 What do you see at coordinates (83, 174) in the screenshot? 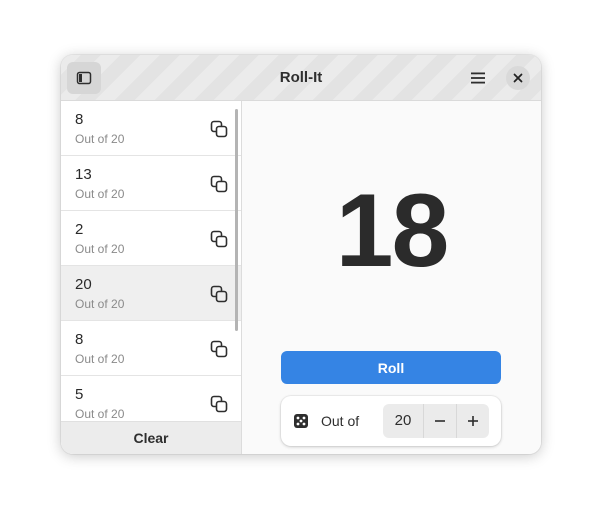
I see `history-roll-value: 13` at bounding box center [83, 174].